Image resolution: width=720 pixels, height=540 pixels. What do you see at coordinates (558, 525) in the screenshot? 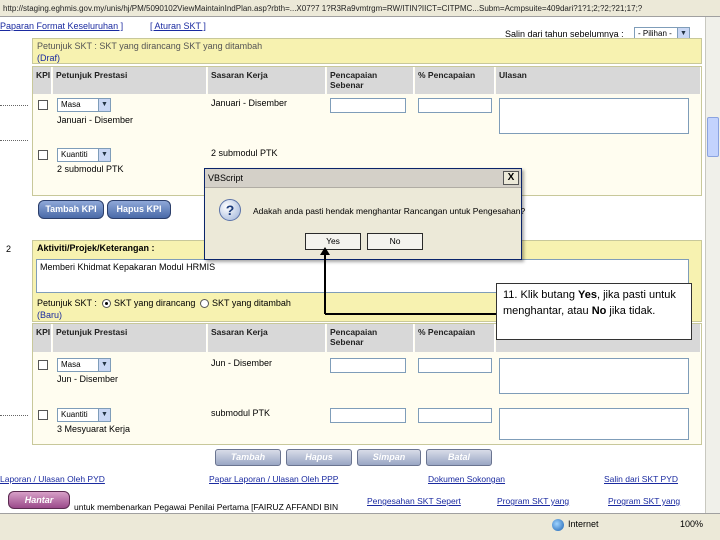
I see `globe-icon` at bounding box center [558, 525].